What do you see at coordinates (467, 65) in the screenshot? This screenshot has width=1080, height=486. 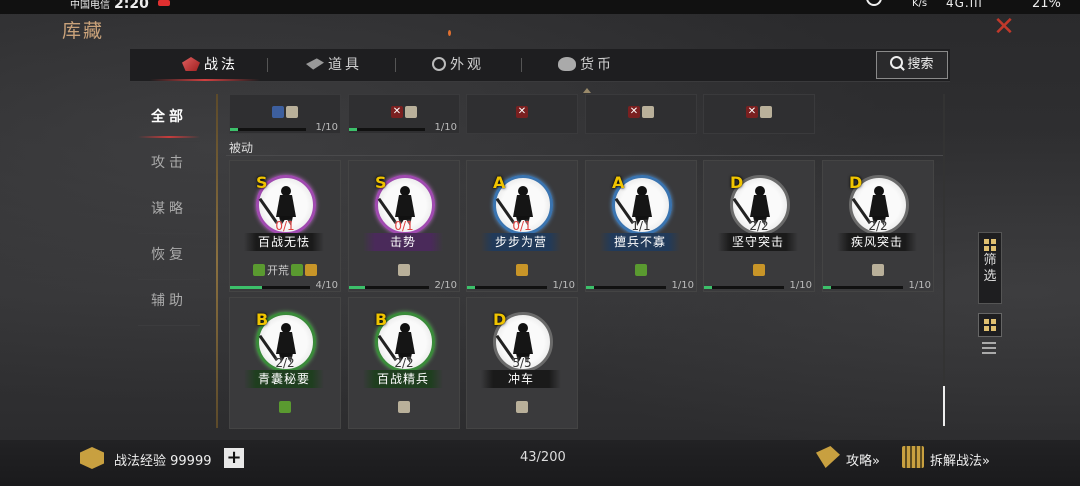 I see `tab-label: 外观` at bounding box center [467, 65].